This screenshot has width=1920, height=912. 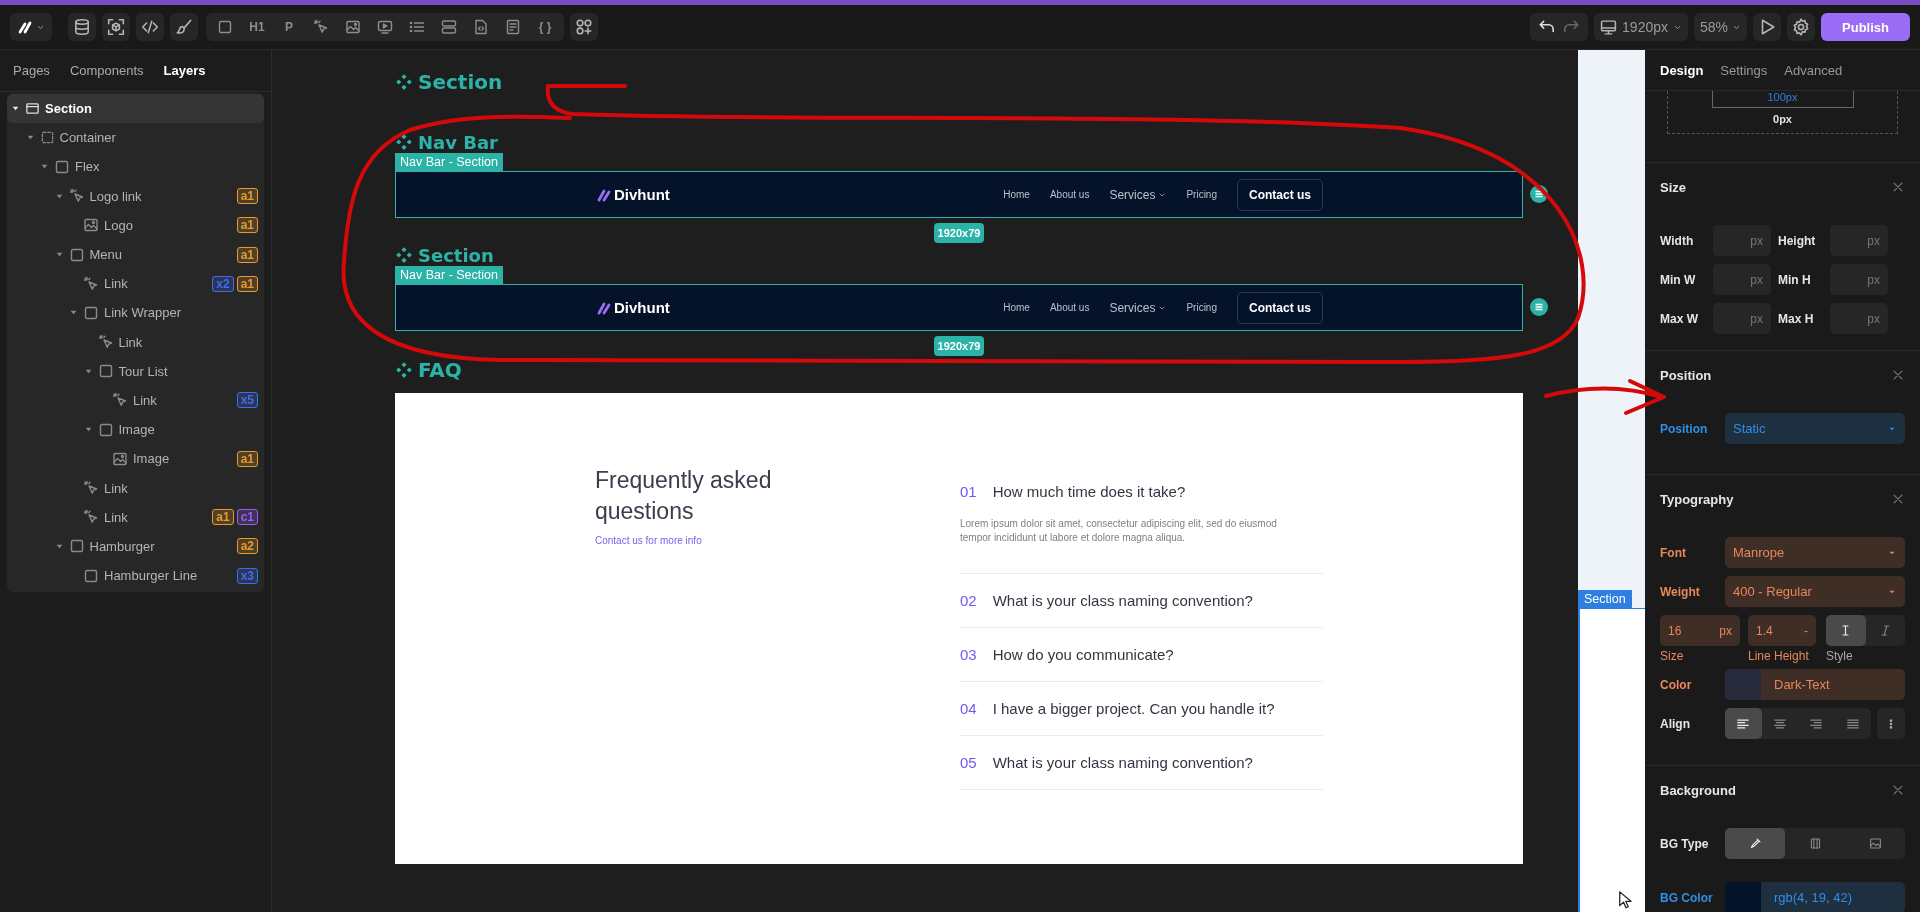 I want to click on striped-square-icon, so click(x=1815, y=843).